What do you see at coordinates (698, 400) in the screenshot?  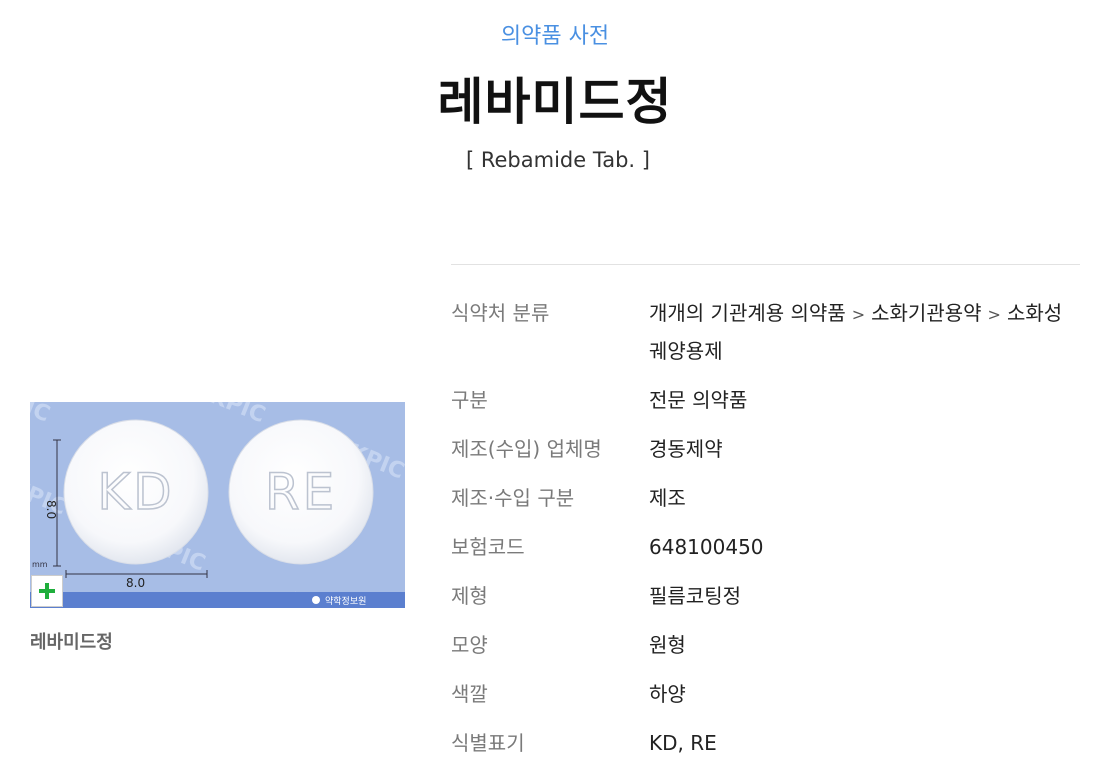 I see `info-value: 전문 의약품` at bounding box center [698, 400].